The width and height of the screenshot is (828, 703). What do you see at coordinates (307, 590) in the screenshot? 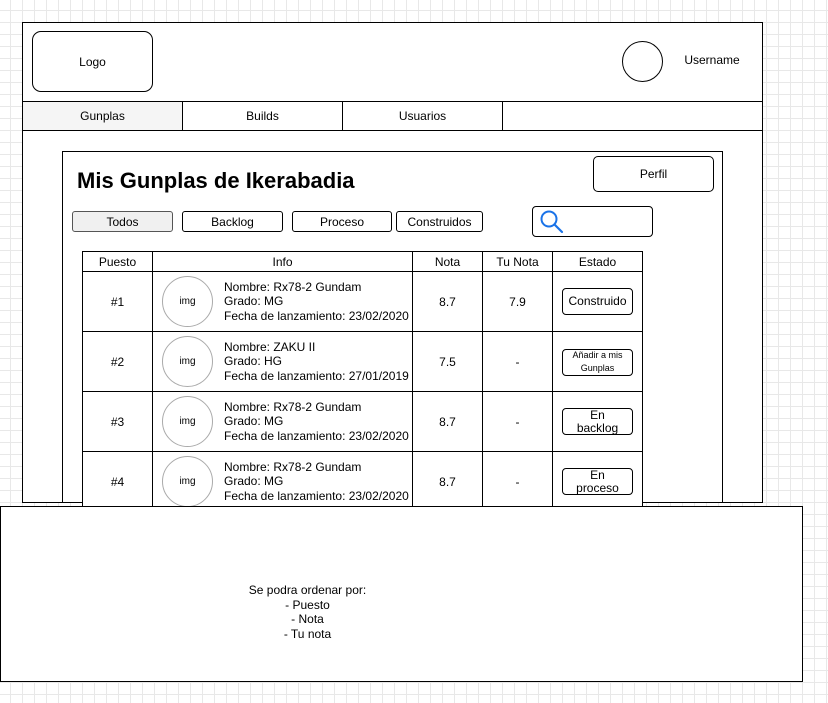
I see `note-line: Se podra ordenar por:` at bounding box center [307, 590].